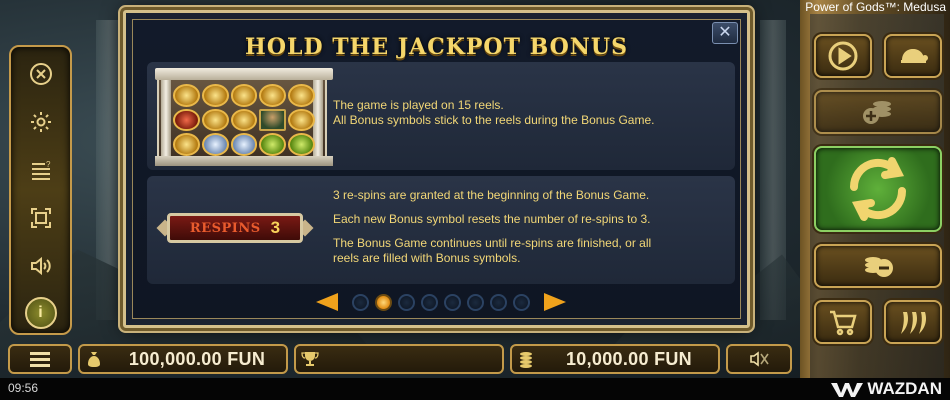 The height and width of the screenshot is (400, 950). What do you see at coordinates (327, 302) in the screenshot?
I see `previous-page-arrow-icon` at bounding box center [327, 302].